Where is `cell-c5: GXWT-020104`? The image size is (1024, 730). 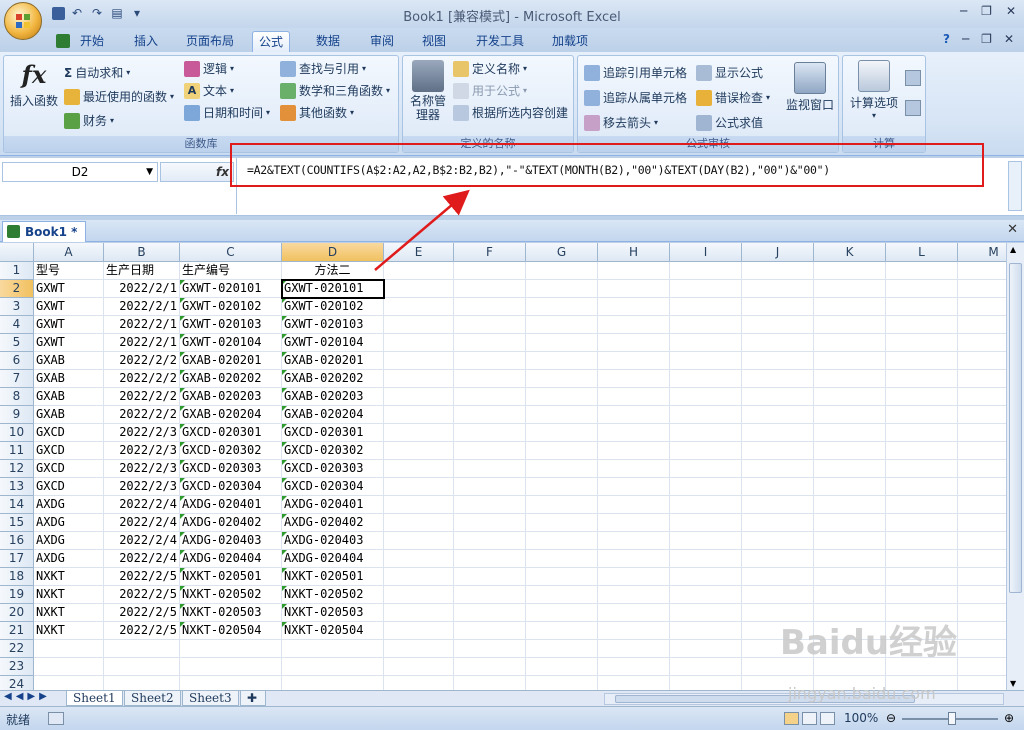
cell-c5: GXWT-020104 is located at coordinates (231, 343).